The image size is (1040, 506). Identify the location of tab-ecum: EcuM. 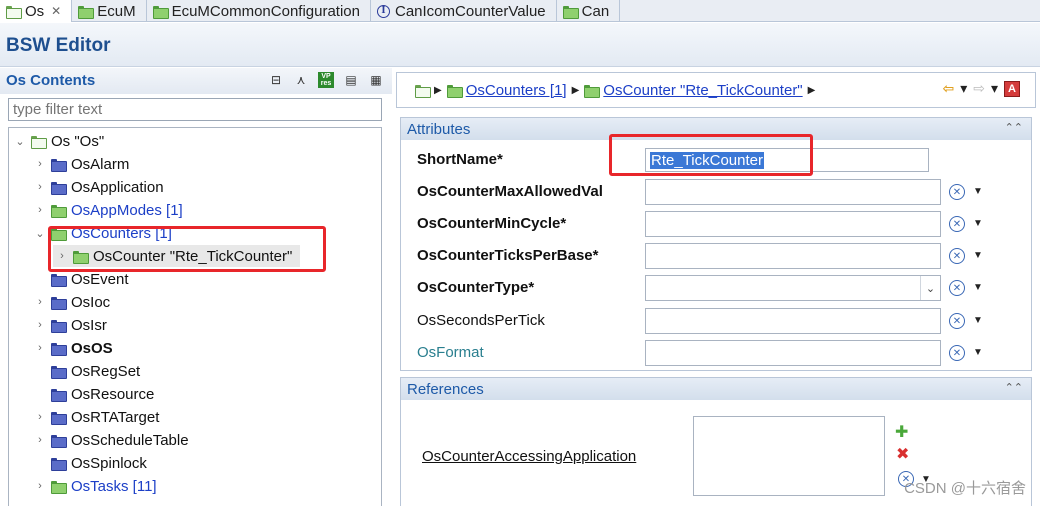
(109, 11).